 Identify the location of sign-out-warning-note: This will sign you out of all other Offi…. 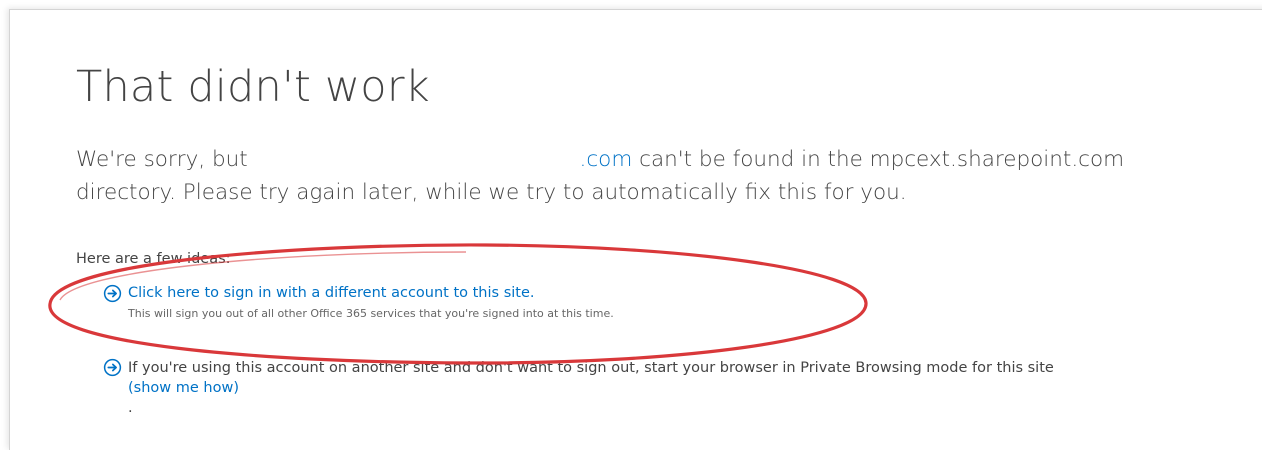
(371, 313).